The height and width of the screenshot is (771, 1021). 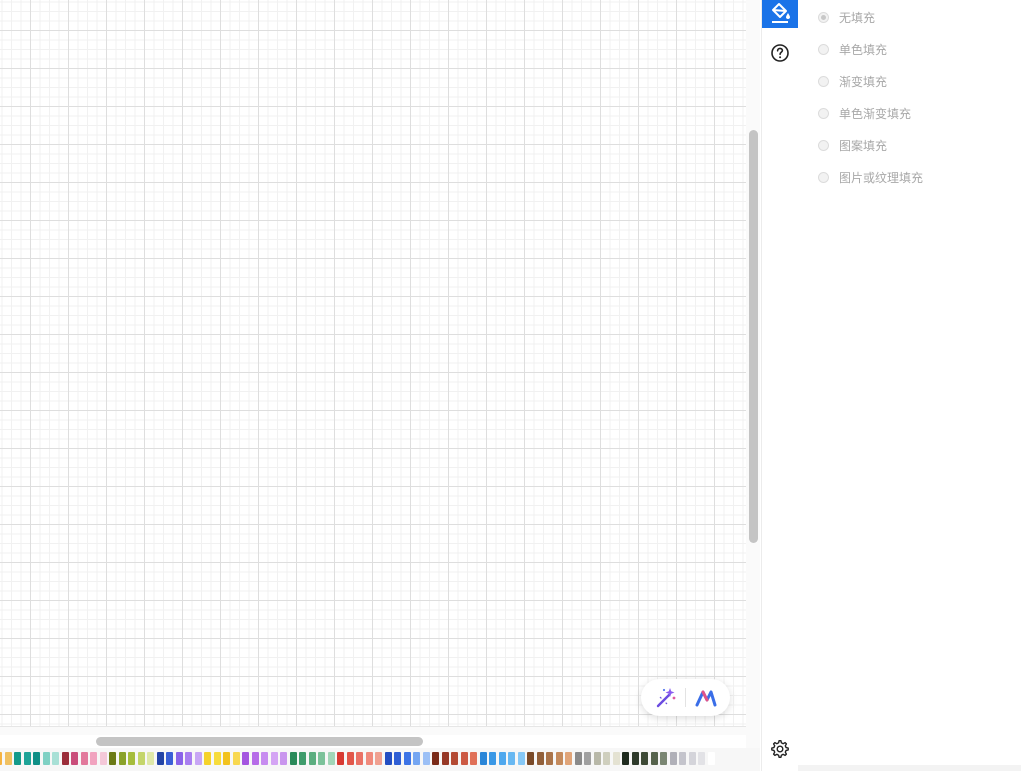 What do you see at coordinates (373, 730) in the screenshot?
I see `horizontal-scrollbar-track` at bounding box center [373, 730].